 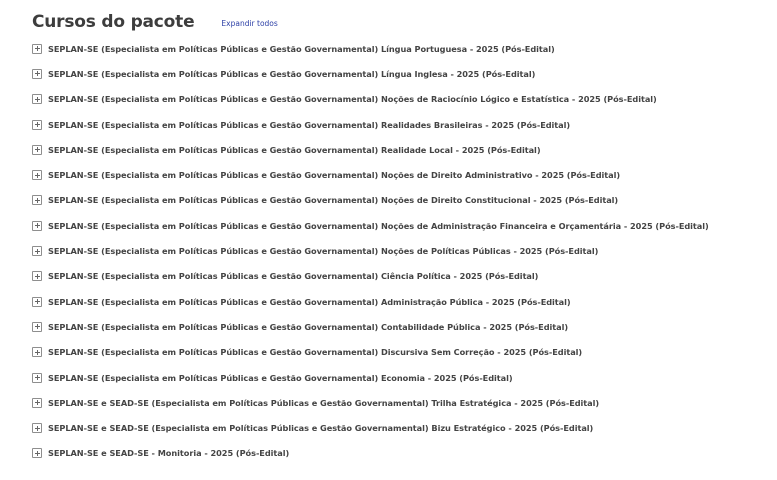 I want to click on expand-all-link: Expandir todos, so click(x=249, y=23).